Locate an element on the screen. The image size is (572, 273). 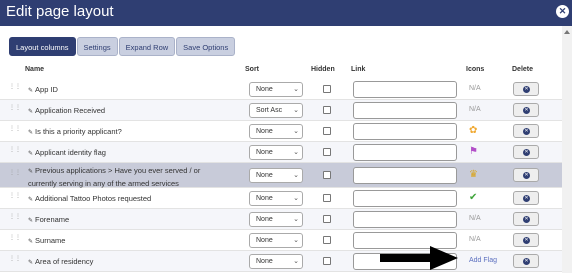
tab-settings: Settings is located at coordinates (97, 46).